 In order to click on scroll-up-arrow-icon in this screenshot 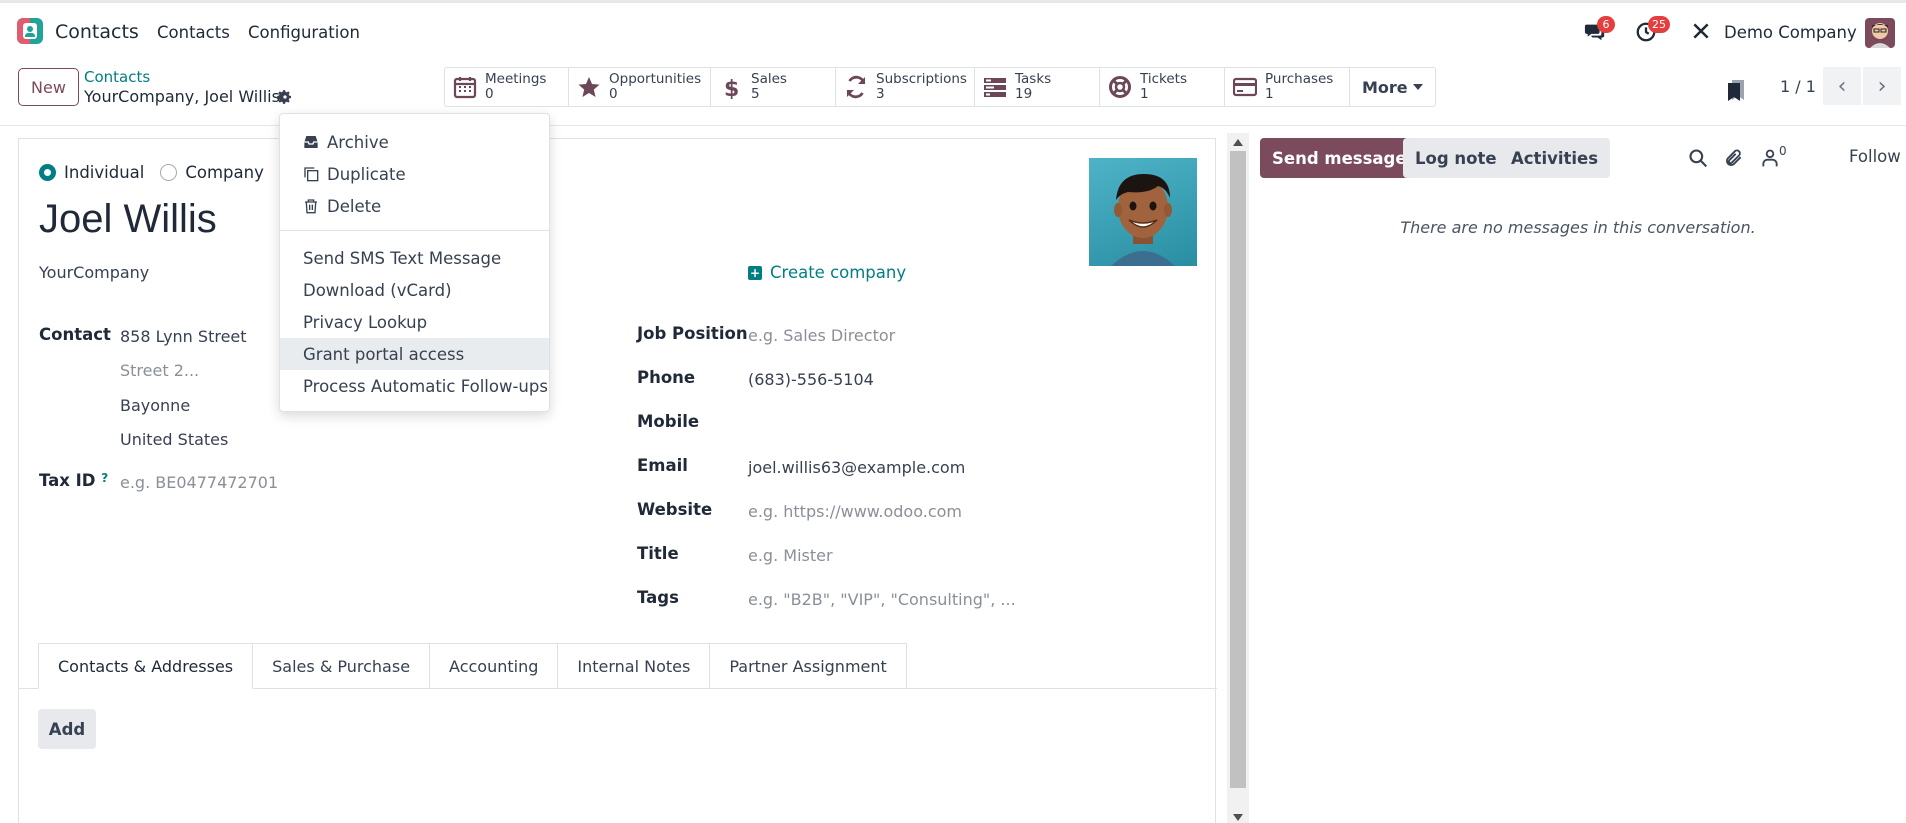, I will do `click(1238, 142)`.